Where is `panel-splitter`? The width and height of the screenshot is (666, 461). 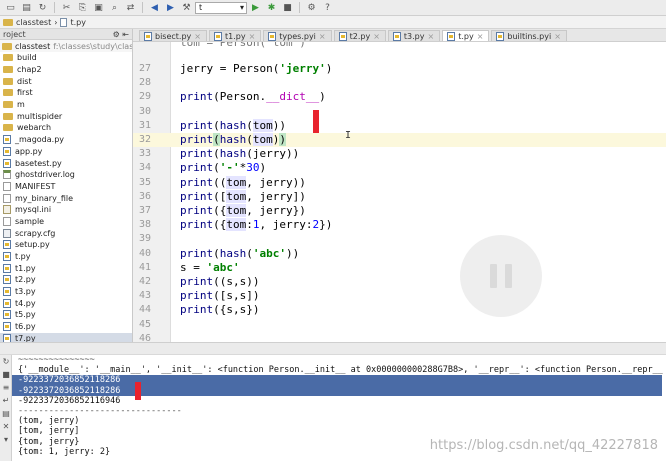 panel-splitter is located at coordinates (333, 348).